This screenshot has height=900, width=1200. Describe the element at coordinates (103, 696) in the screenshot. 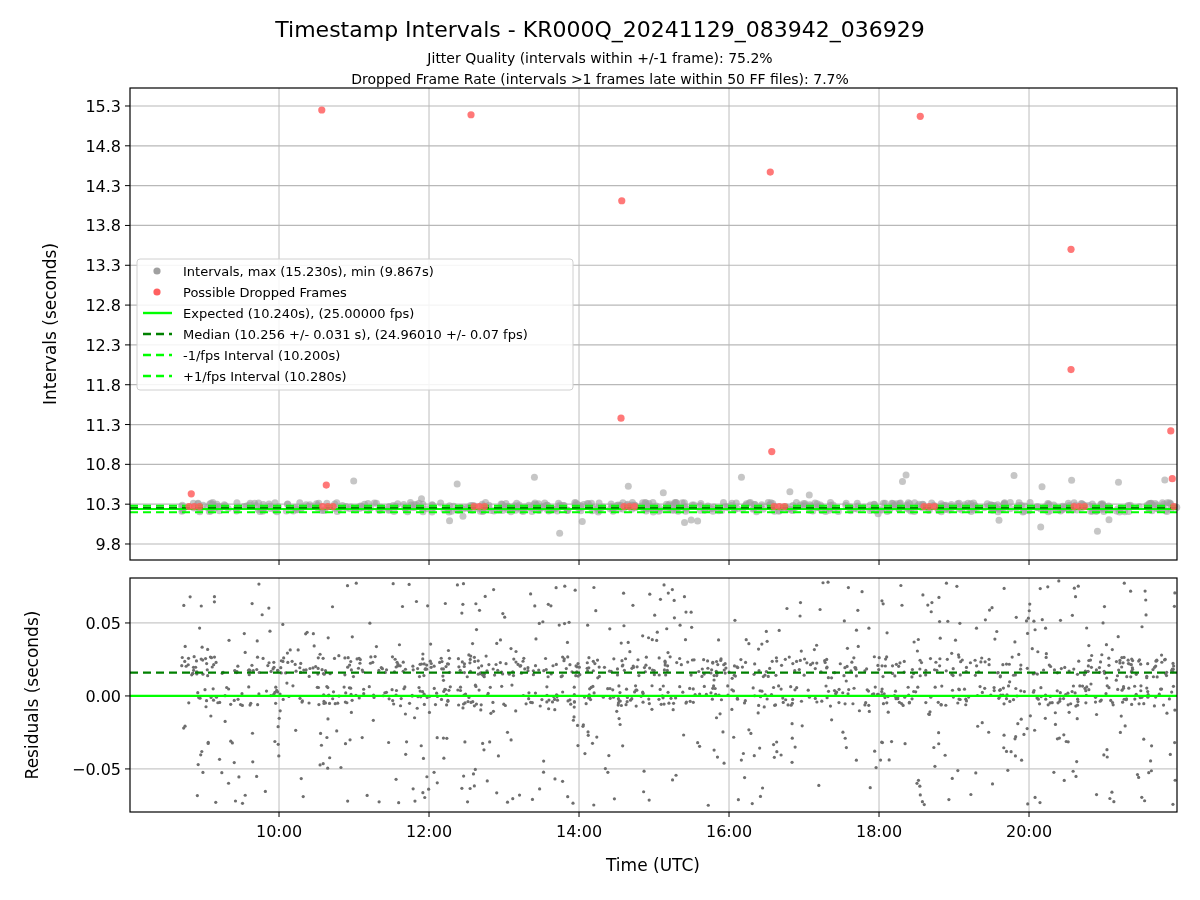

I see `axis-tick-label: 0.00` at that location.